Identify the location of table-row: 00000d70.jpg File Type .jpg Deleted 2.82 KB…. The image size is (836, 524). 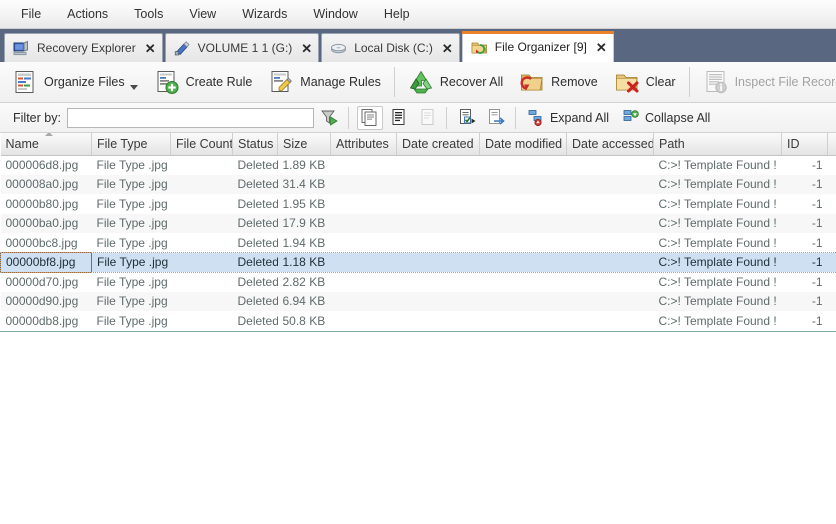
(418, 282).